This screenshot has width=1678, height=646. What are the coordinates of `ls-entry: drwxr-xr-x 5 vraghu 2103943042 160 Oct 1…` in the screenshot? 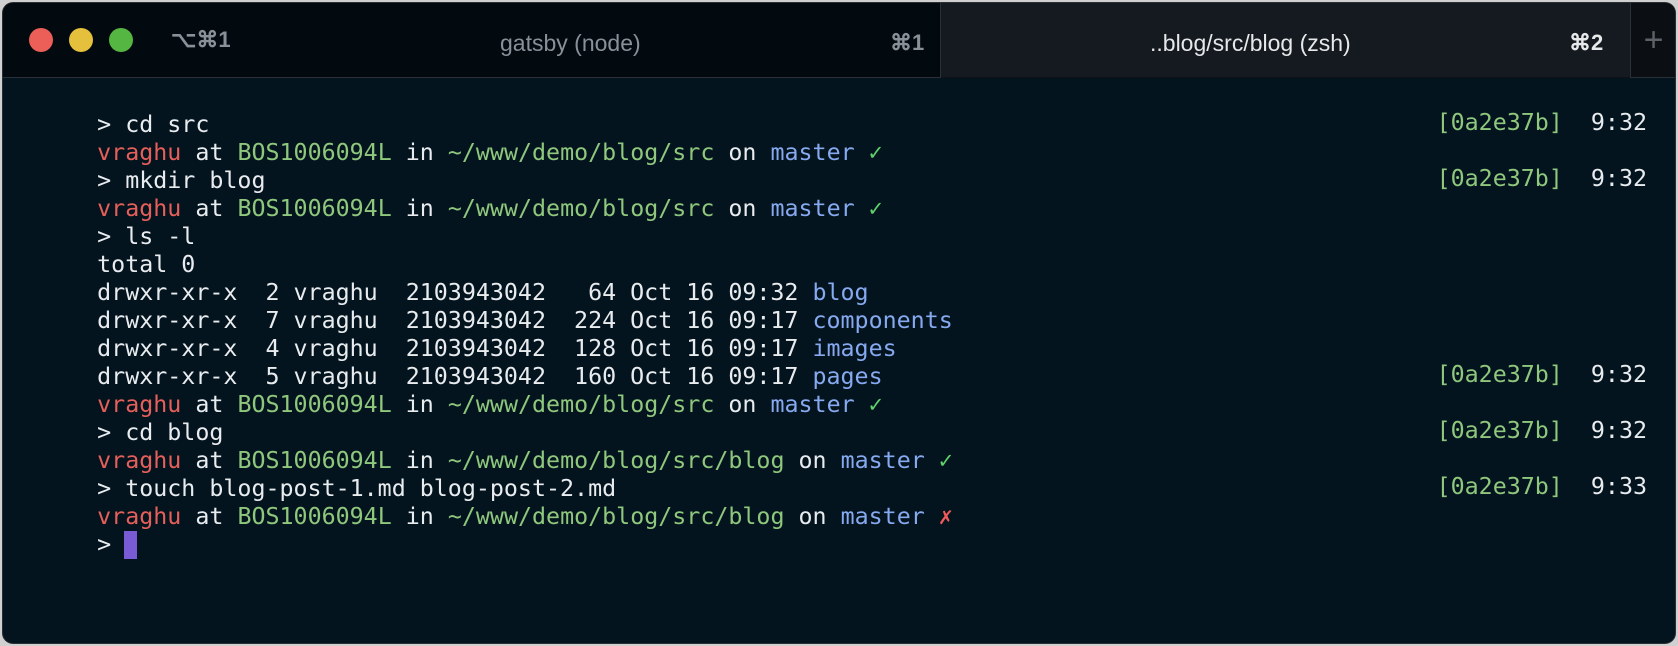 It's located at (490, 376).